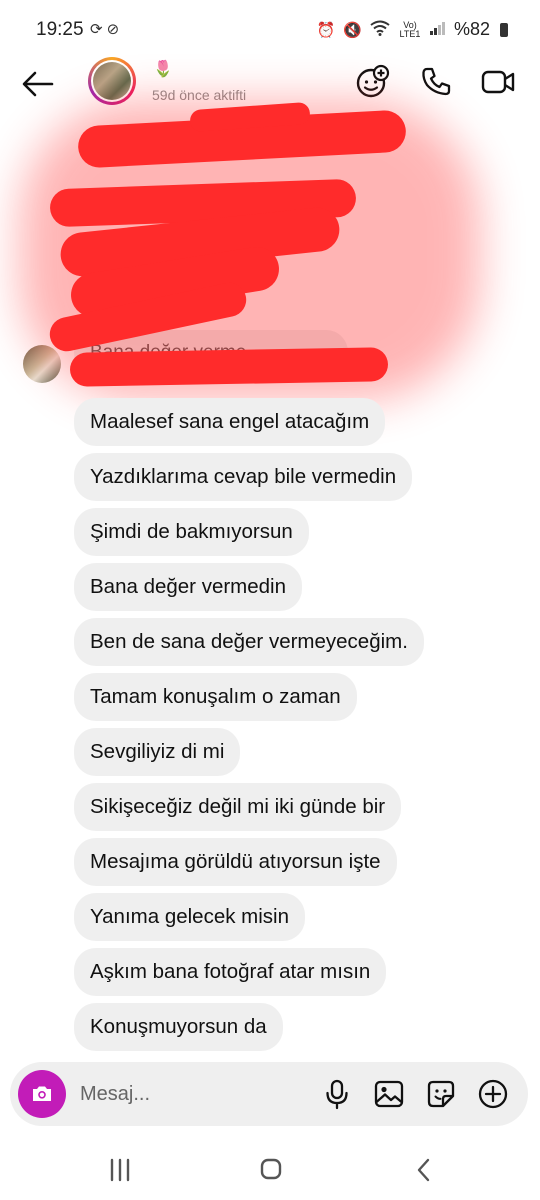 This screenshot has height=1200, width=540. What do you see at coordinates (42, 364) in the screenshot?
I see `sender-avatar` at bounding box center [42, 364].